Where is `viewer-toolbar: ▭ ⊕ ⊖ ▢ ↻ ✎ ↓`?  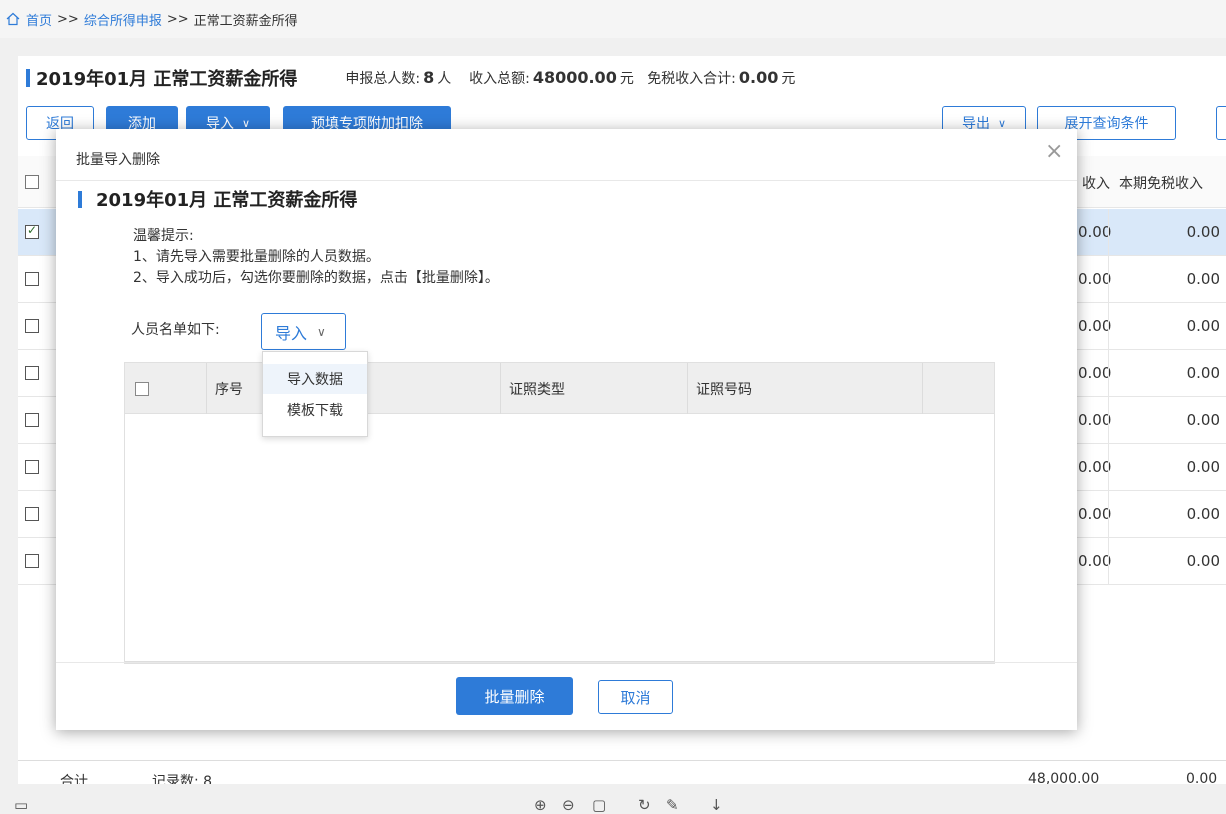 viewer-toolbar: ▭ ⊕ ⊖ ▢ ↻ ✎ ↓ is located at coordinates (613, 799).